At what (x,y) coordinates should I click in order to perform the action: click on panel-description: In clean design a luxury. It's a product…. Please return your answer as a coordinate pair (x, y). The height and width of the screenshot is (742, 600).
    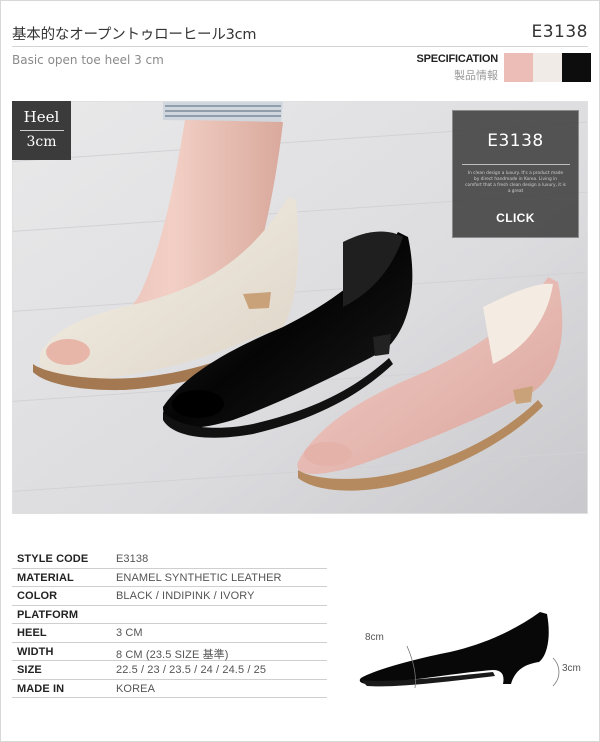
    Looking at the image, I should click on (515, 182).